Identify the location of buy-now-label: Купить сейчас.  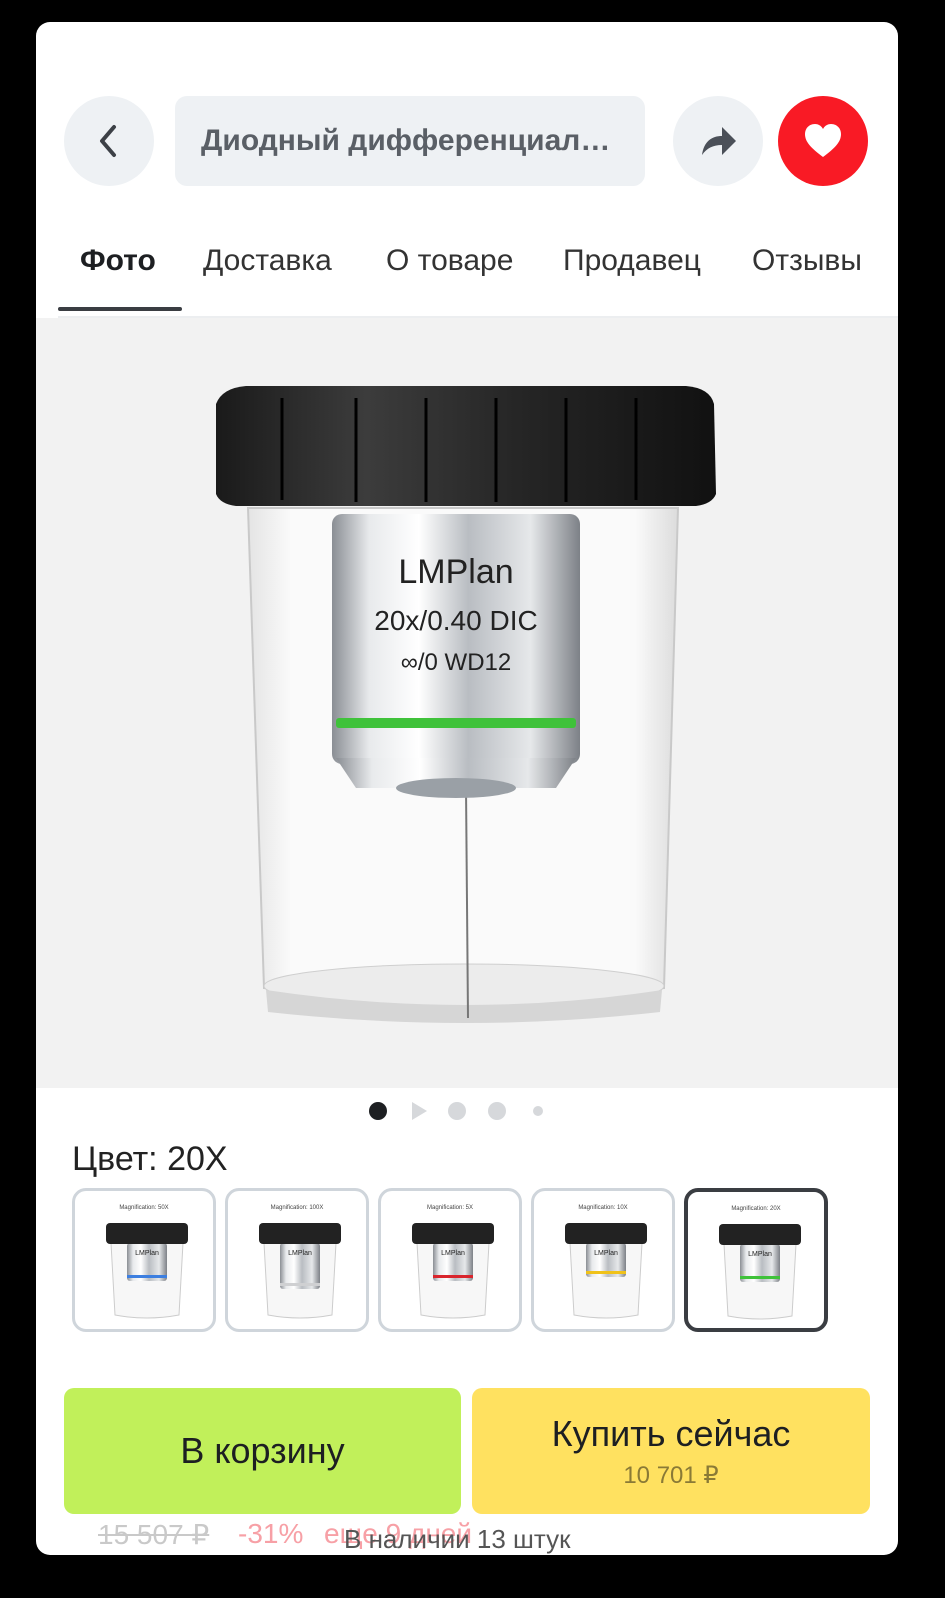
(671, 1433).